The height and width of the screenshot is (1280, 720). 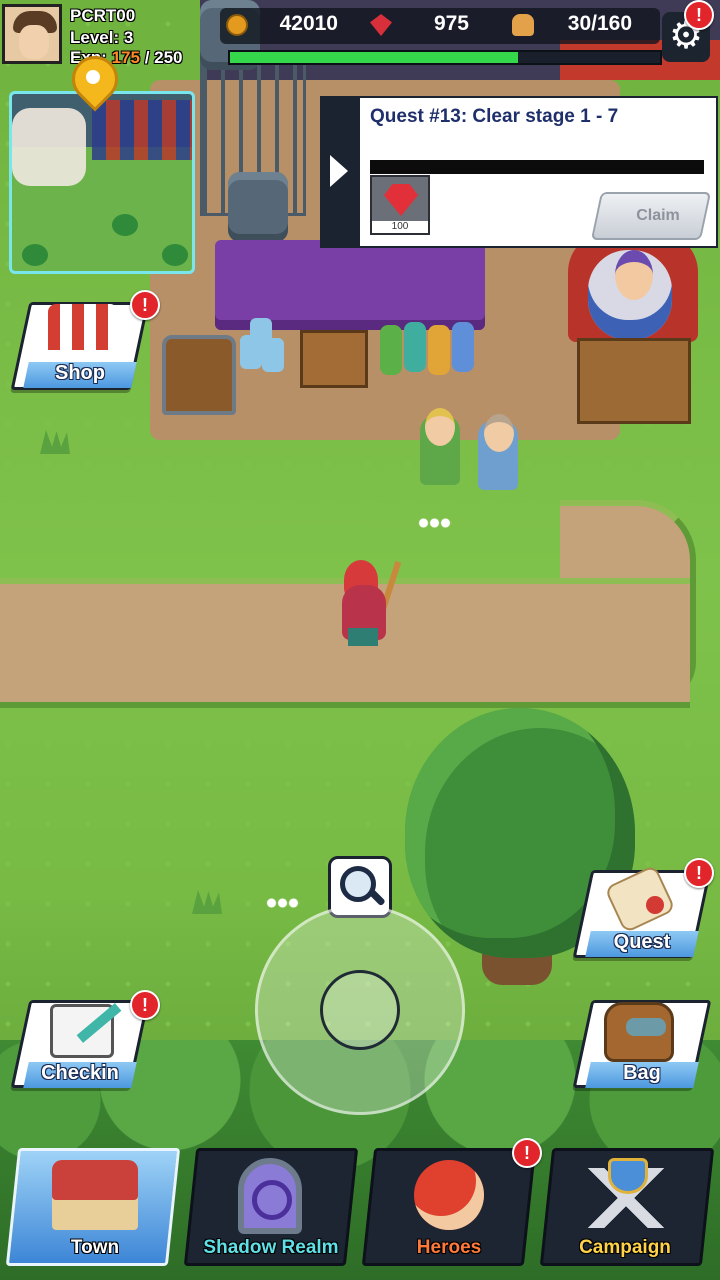 I want to click on merchant-table, so click(x=634, y=381).